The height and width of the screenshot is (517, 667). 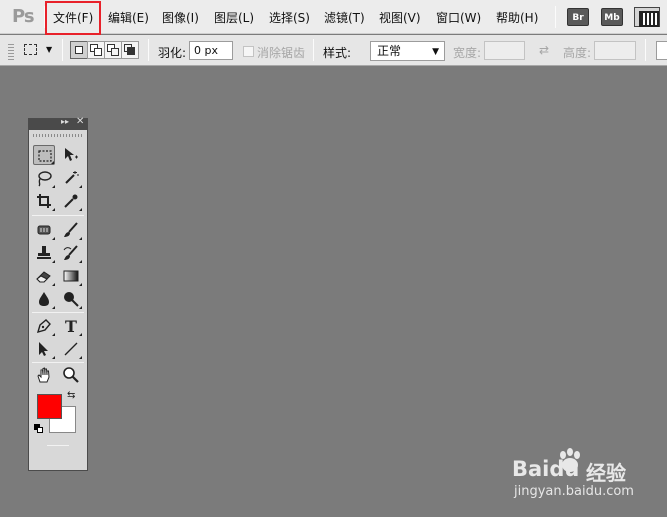 What do you see at coordinates (248, 51) in the screenshot?
I see `antialias-checkbox` at bounding box center [248, 51].